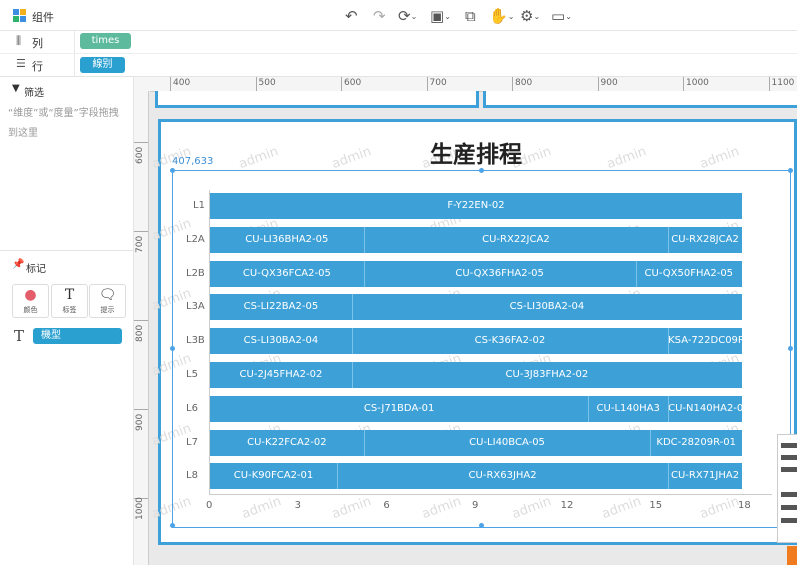 The image size is (797, 565). What do you see at coordinates (286, 273) in the screenshot?
I see `bar-label: CU-QX36FCA2-05` at bounding box center [286, 273].